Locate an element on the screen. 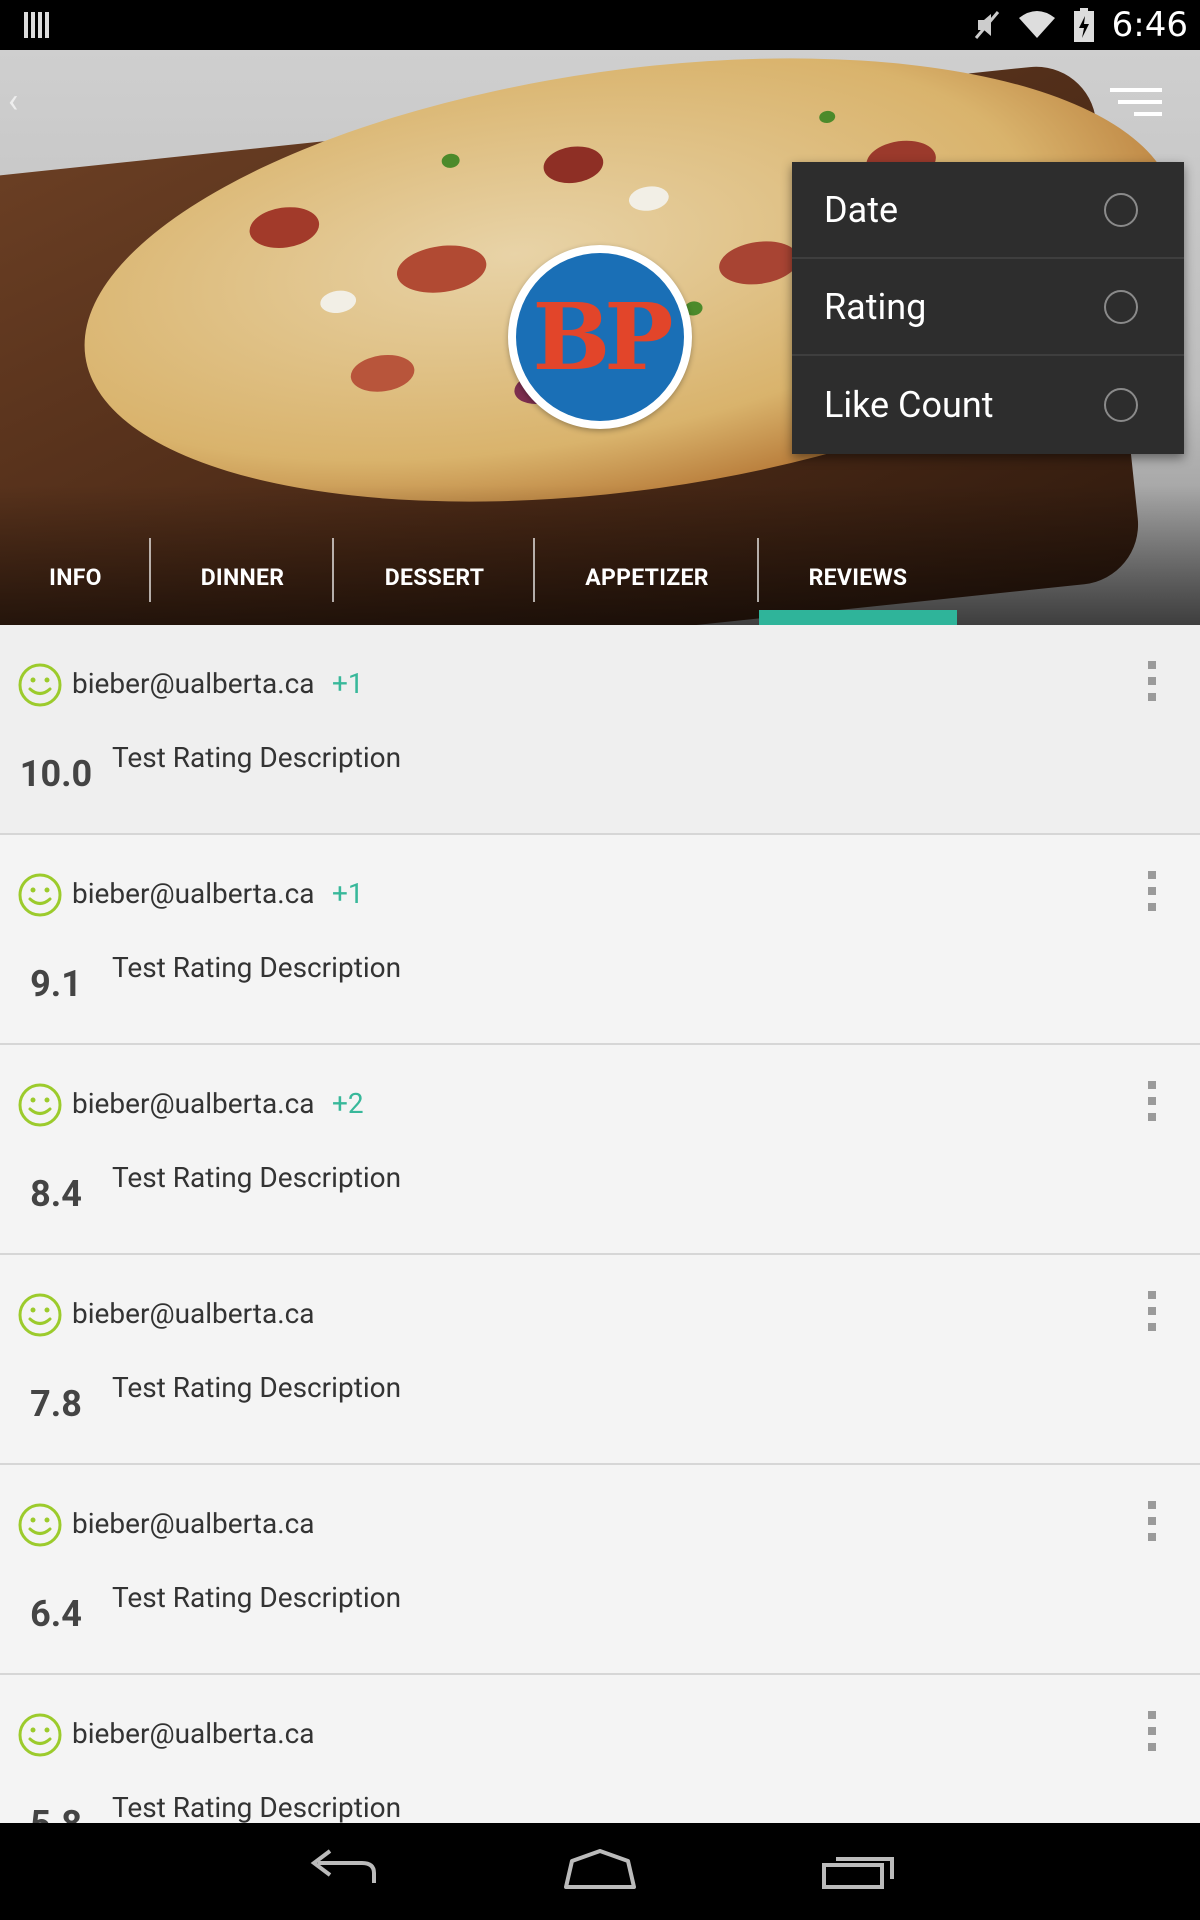 Image resolution: width=1200 pixels, height=1920 pixels. review-rating: 10.0 is located at coordinates (56, 774).